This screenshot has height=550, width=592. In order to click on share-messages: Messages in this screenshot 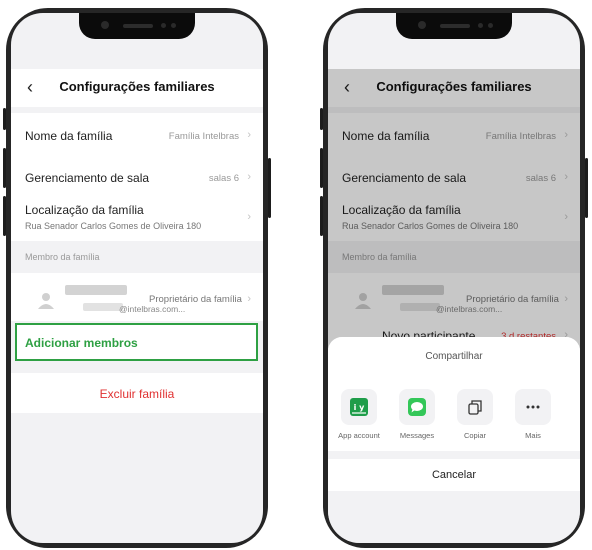, I will do `click(417, 414)`.